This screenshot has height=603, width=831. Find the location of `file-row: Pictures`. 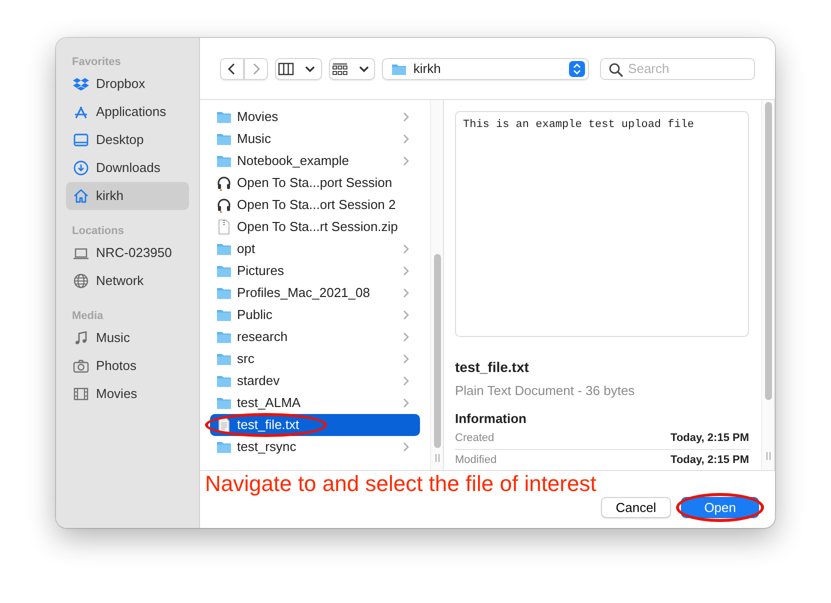

file-row: Pictures is located at coordinates (315, 271).